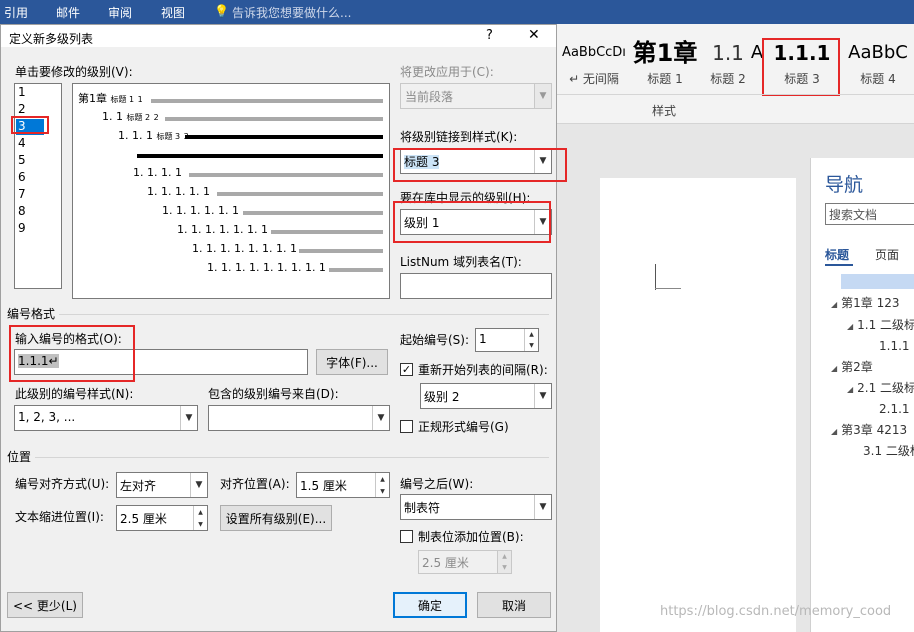  I want to click on nav-tab-headings: 标题, so click(837, 254).